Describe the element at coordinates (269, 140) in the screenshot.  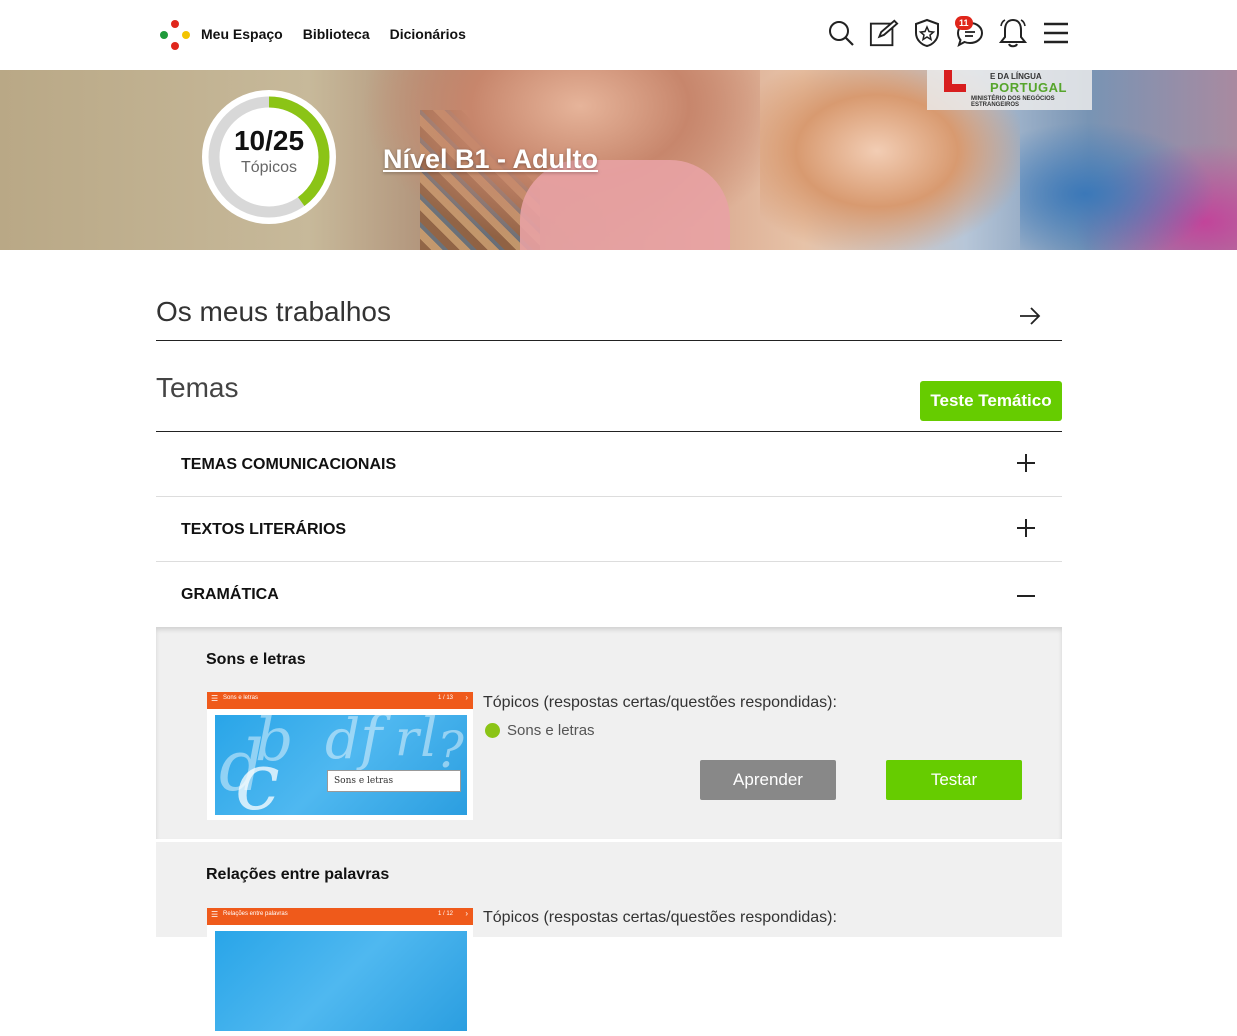
I see `progress-value: 10/25` at that location.